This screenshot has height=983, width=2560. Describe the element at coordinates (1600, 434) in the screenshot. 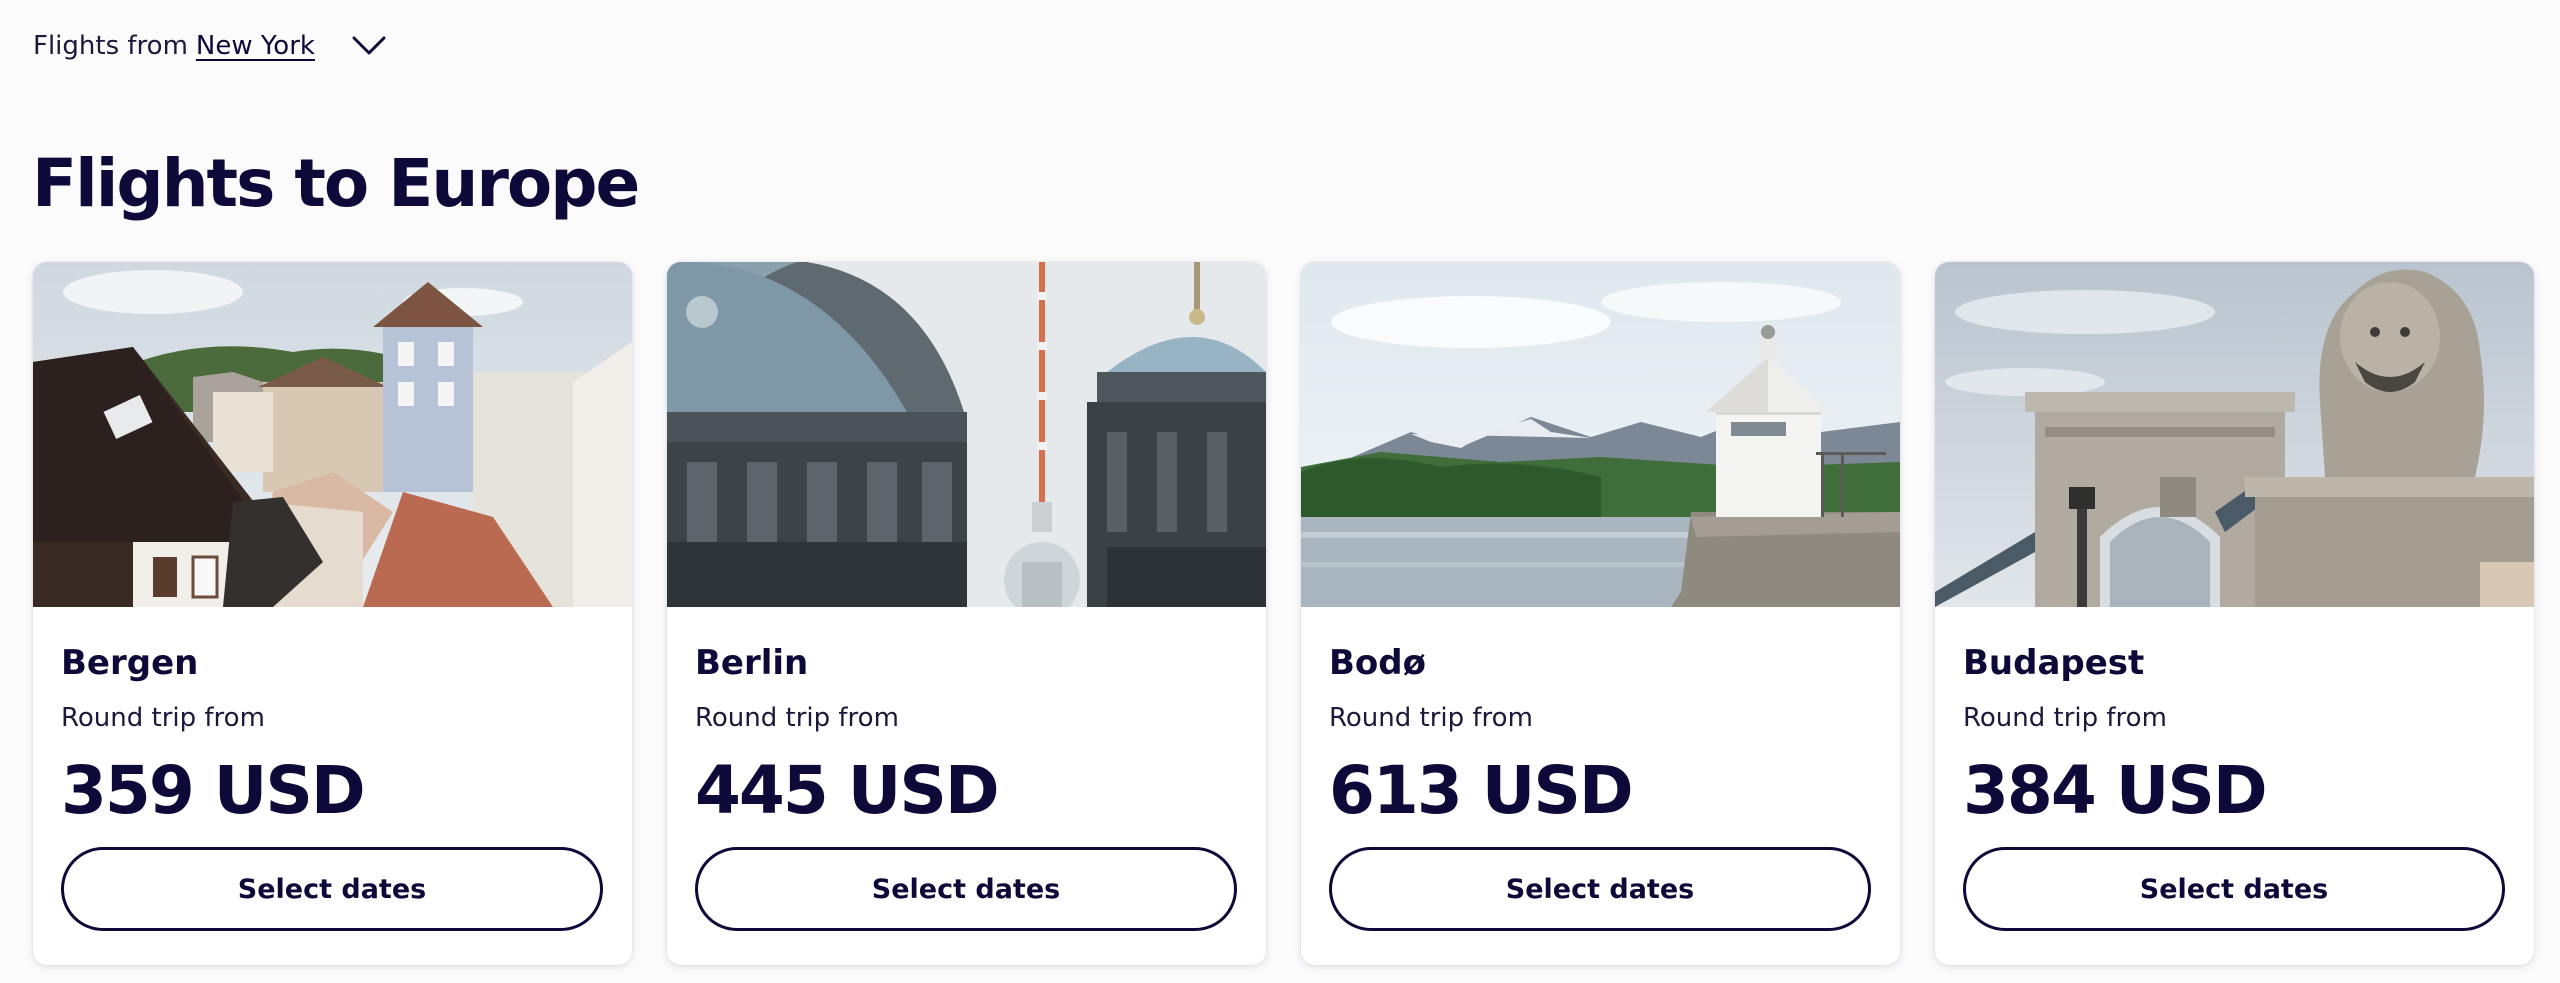

I see `bodo-lighthouse-fjord-photo` at that location.